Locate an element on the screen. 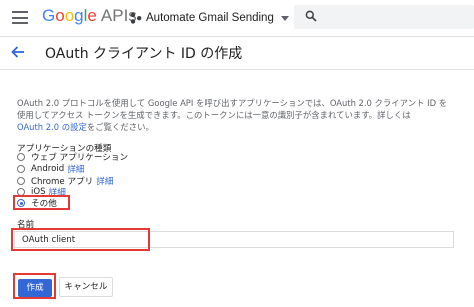  android-details-link: 詳細 is located at coordinates (75, 169).